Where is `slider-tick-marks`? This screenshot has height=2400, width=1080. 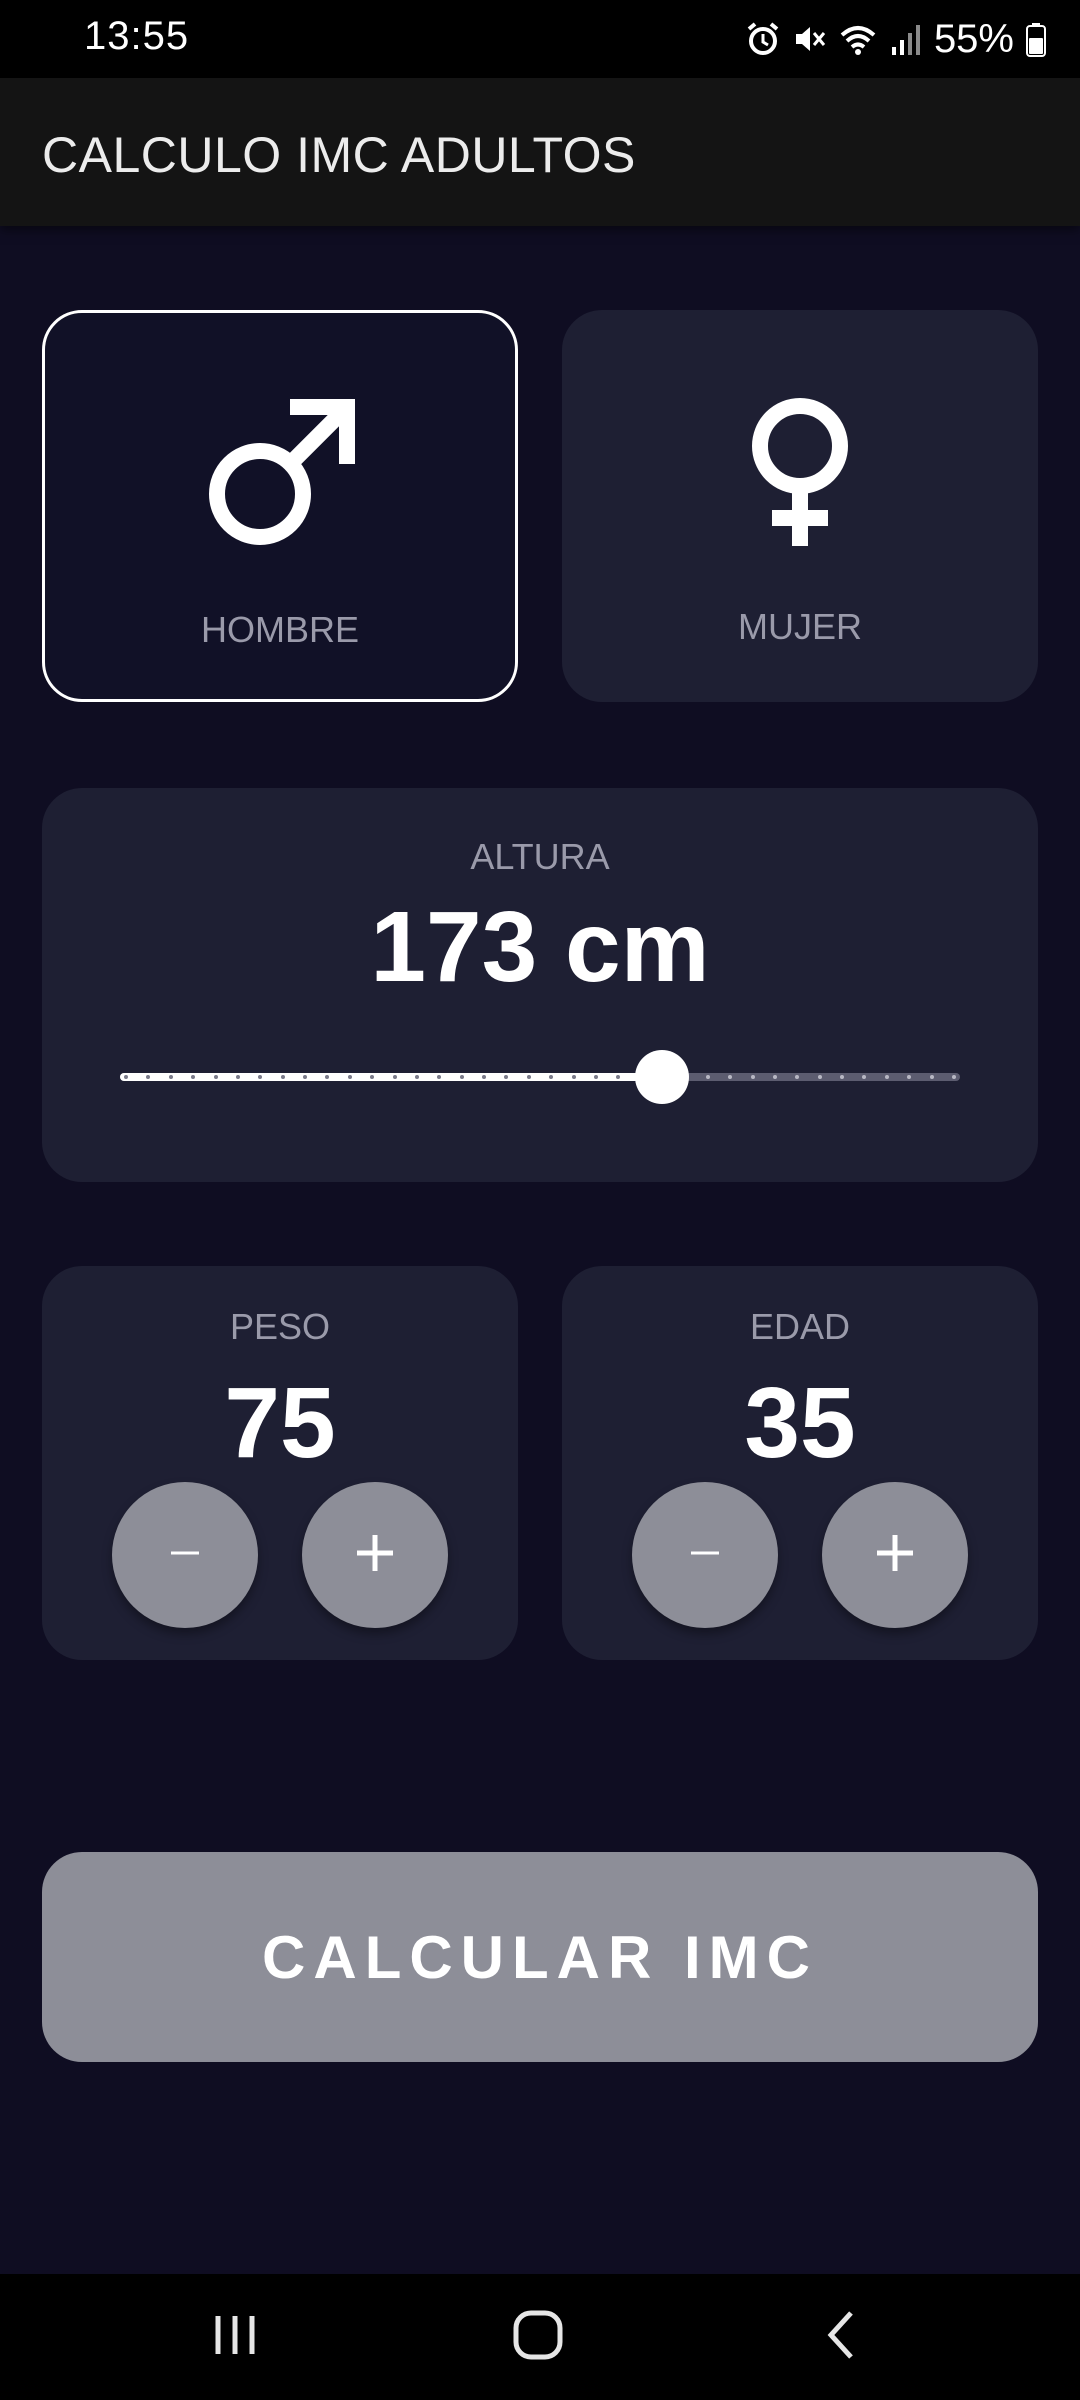
slider-tick-marks is located at coordinates (540, 1077).